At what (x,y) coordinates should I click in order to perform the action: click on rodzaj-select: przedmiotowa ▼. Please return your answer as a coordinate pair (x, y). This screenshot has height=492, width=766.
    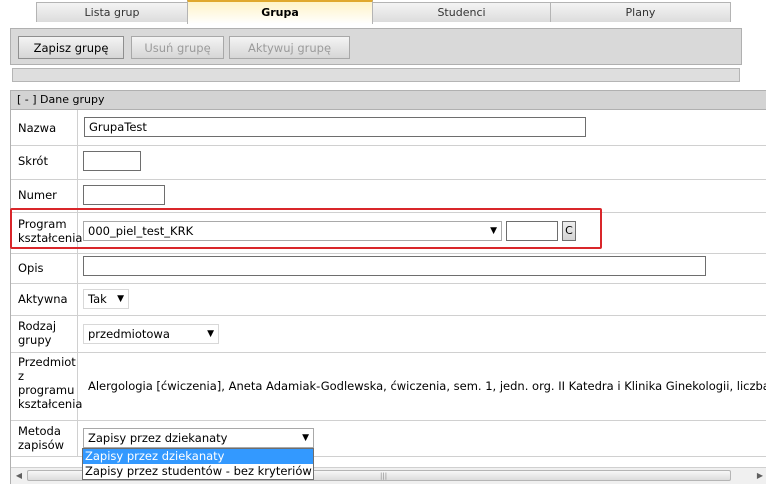
    Looking at the image, I should click on (151, 334).